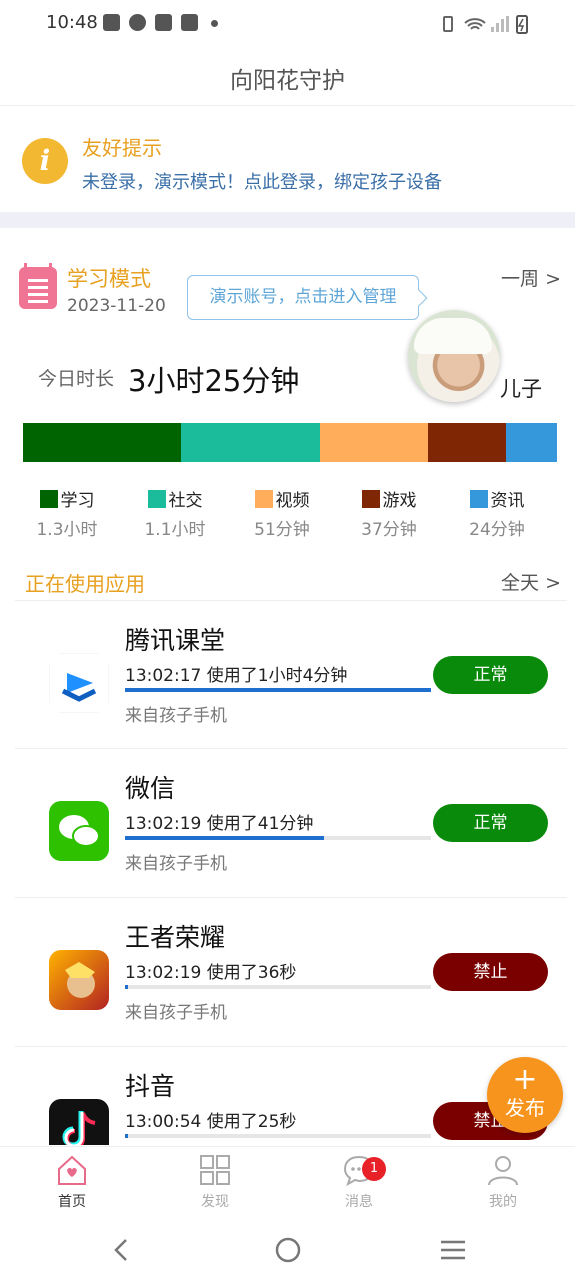  What do you see at coordinates (76, 379) in the screenshot?
I see `today-label: 今日时长` at bounding box center [76, 379].